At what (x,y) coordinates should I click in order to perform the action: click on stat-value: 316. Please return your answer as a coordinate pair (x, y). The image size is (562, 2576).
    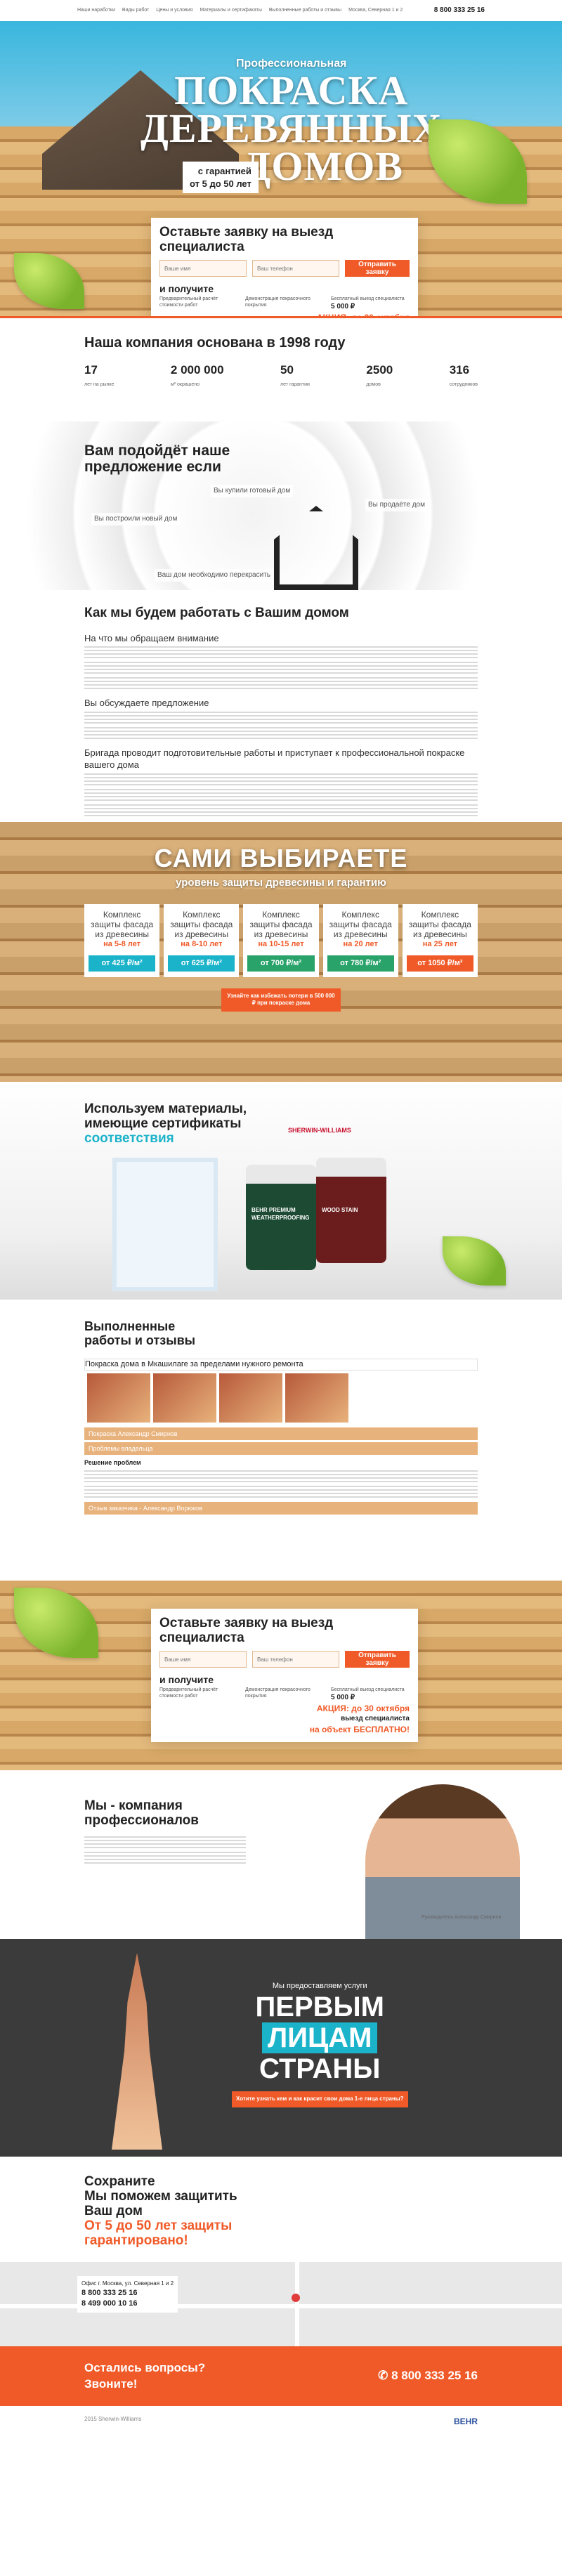
    Looking at the image, I should click on (460, 370).